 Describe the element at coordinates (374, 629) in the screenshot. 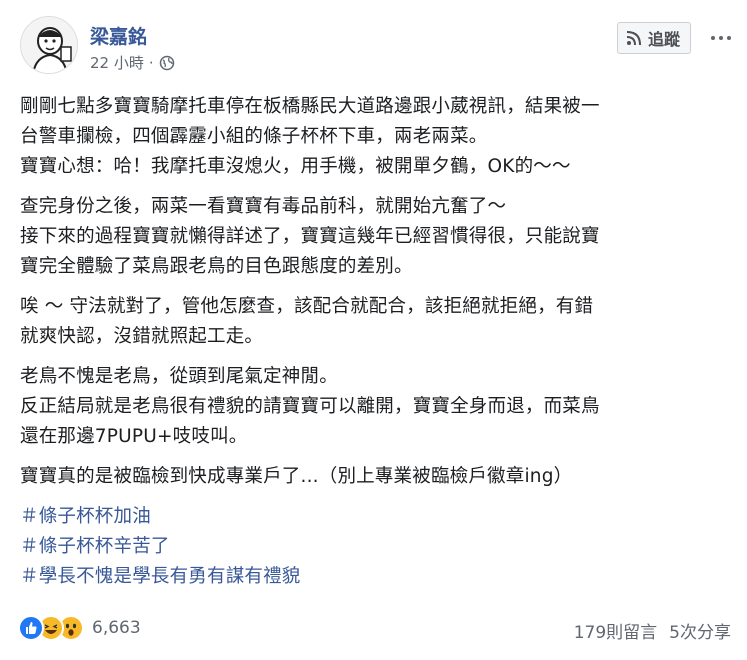

I see `post-footer: 6,663 179則留言 5次分享` at that location.